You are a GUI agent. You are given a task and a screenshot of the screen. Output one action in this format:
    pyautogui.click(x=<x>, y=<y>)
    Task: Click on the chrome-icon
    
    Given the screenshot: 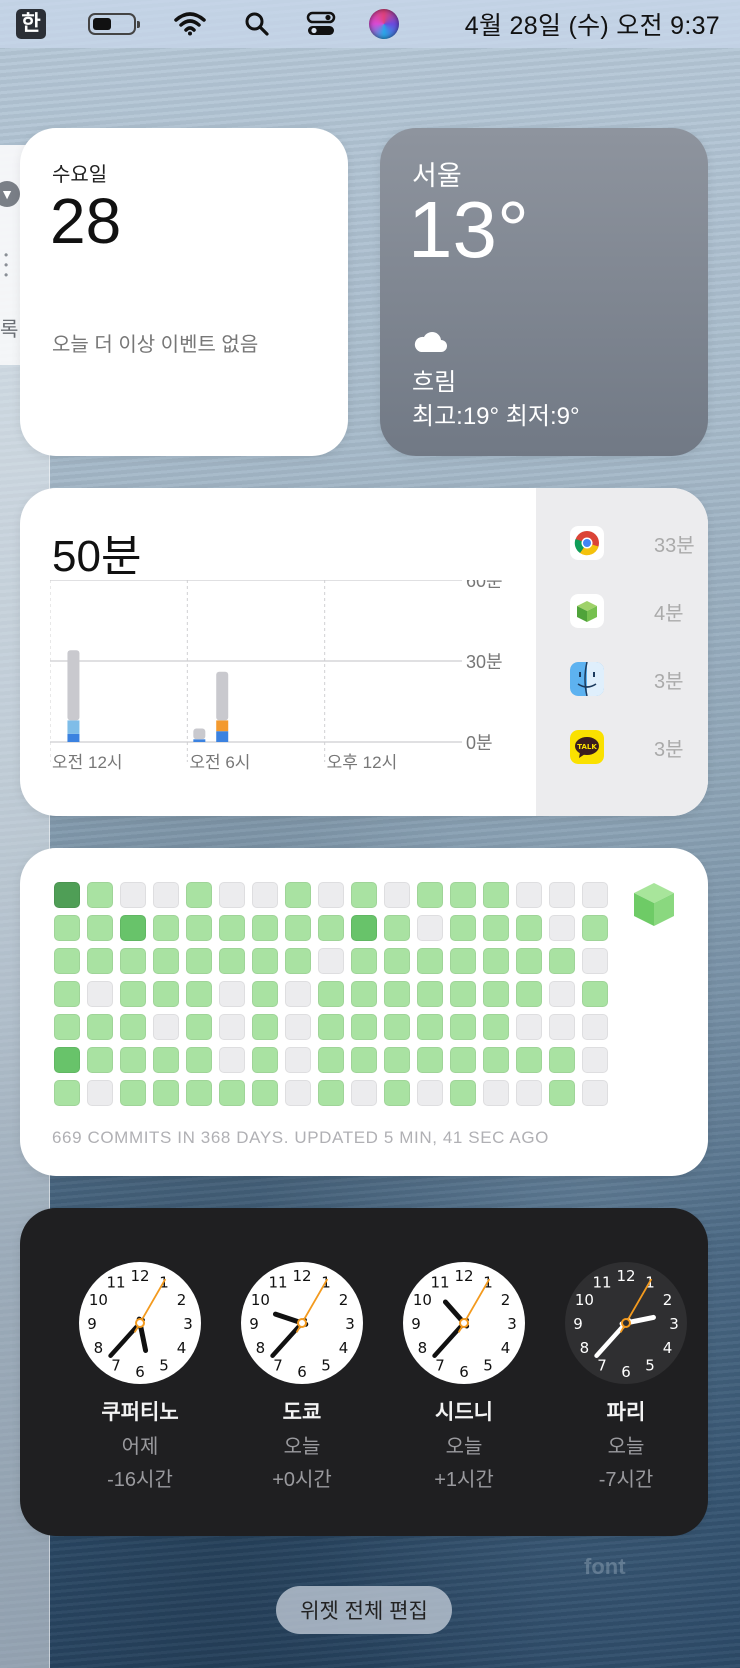 What is the action you would take?
    pyautogui.click(x=587, y=543)
    